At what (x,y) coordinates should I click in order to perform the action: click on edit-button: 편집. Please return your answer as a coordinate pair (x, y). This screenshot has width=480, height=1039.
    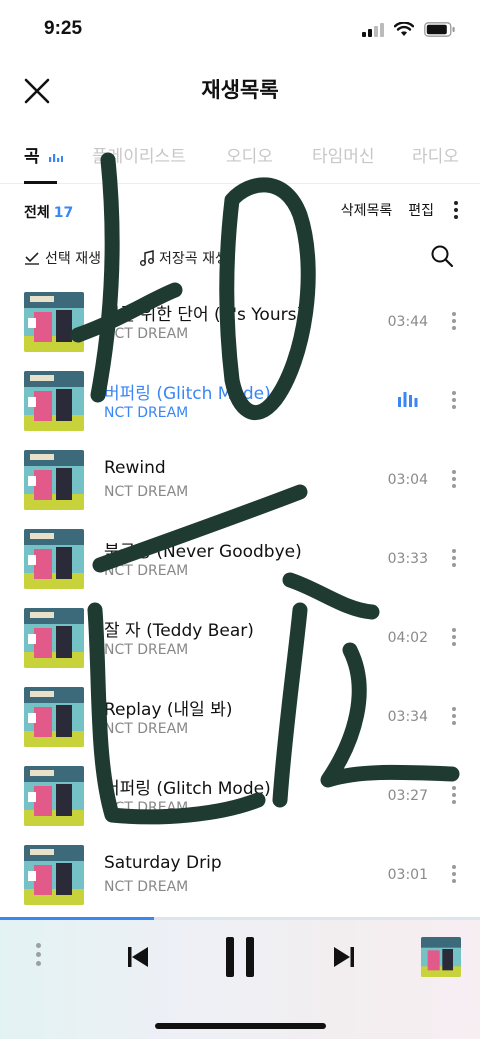
    Looking at the image, I should click on (421, 210).